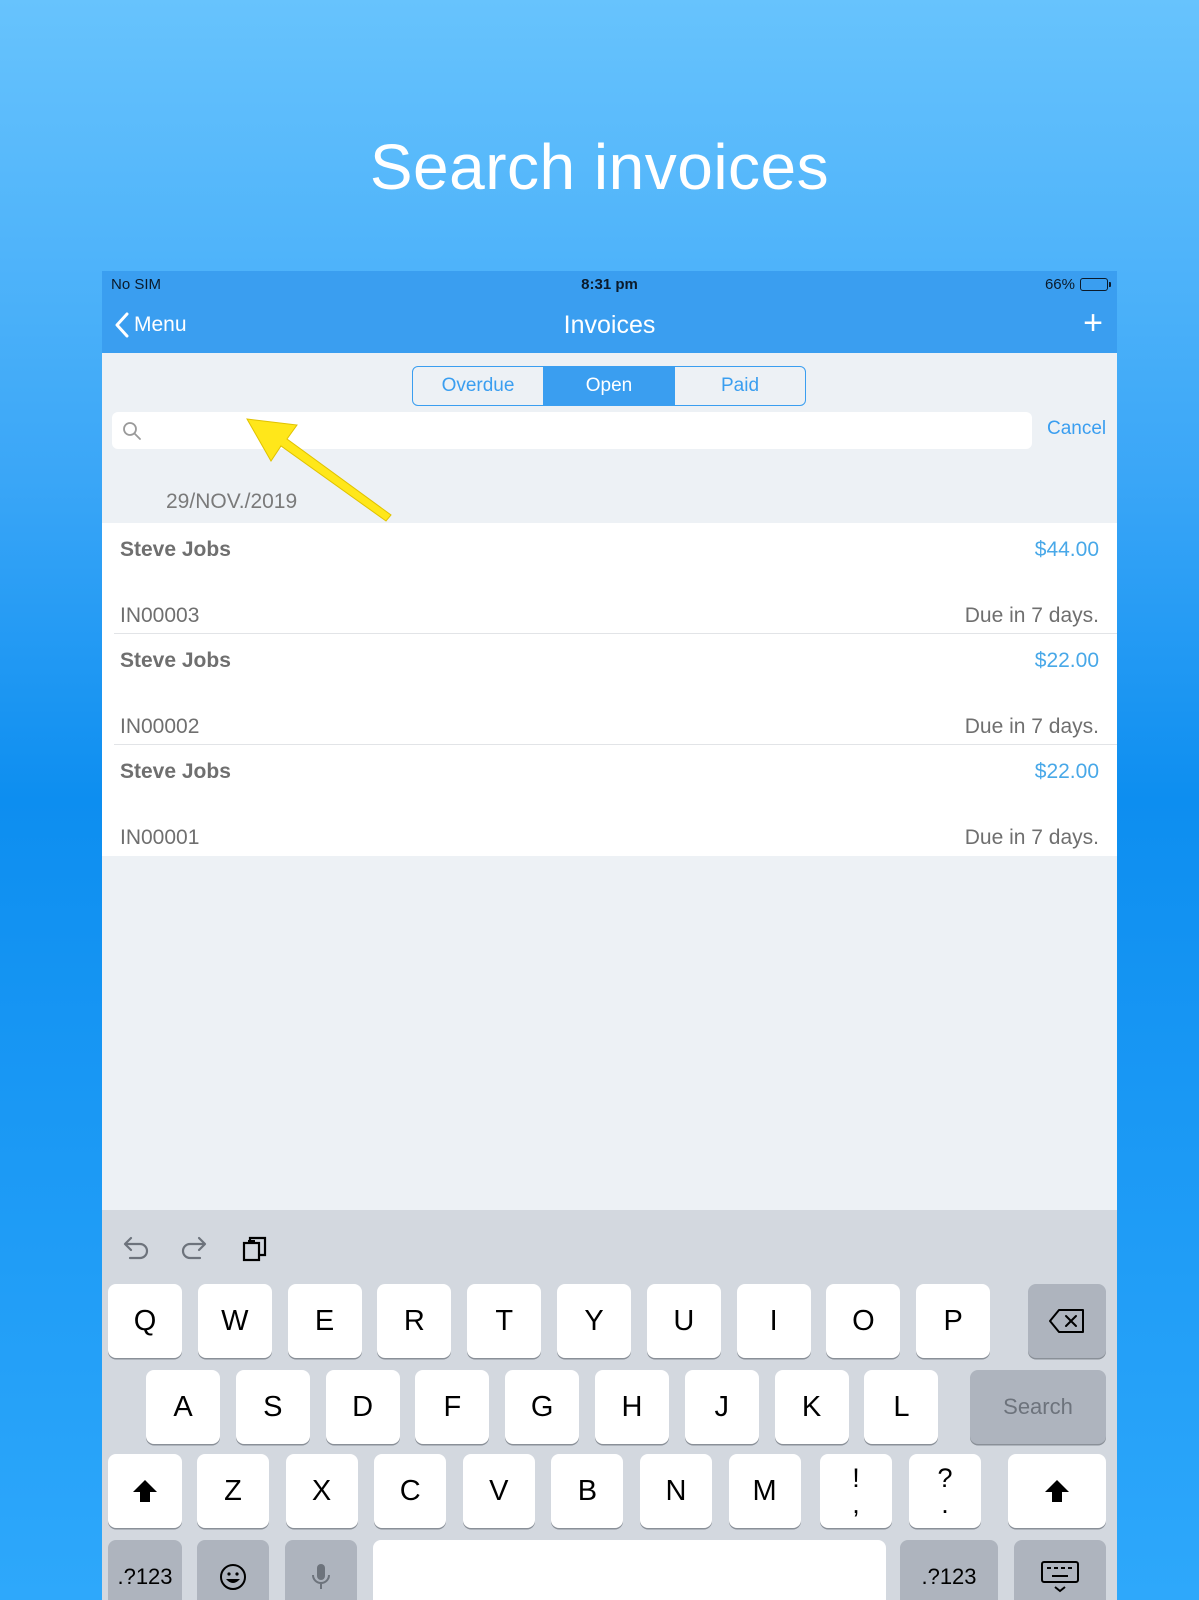 Image resolution: width=1199 pixels, height=1600 pixels. I want to click on status-bar: No SIM 8:31 pm 66%, so click(609, 284).